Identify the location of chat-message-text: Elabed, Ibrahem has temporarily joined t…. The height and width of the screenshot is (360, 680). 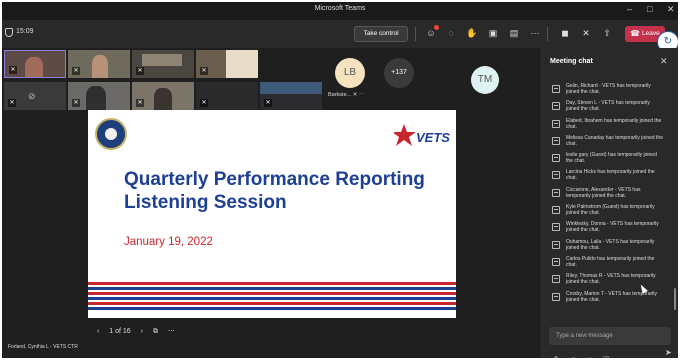
(614, 123).